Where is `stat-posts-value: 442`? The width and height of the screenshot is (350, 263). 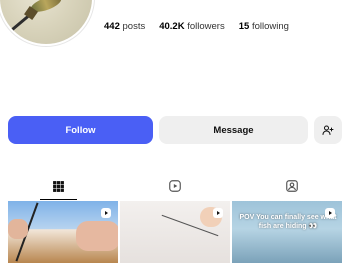
stat-posts-value: 442 is located at coordinates (112, 26).